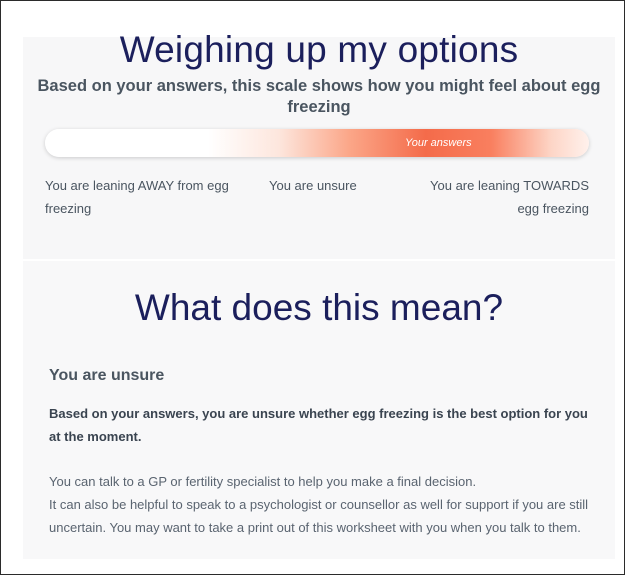  Describe the element at coordinates (319, 307) in the screenshot. I see `meaning-title: What does this mean?` at that location.